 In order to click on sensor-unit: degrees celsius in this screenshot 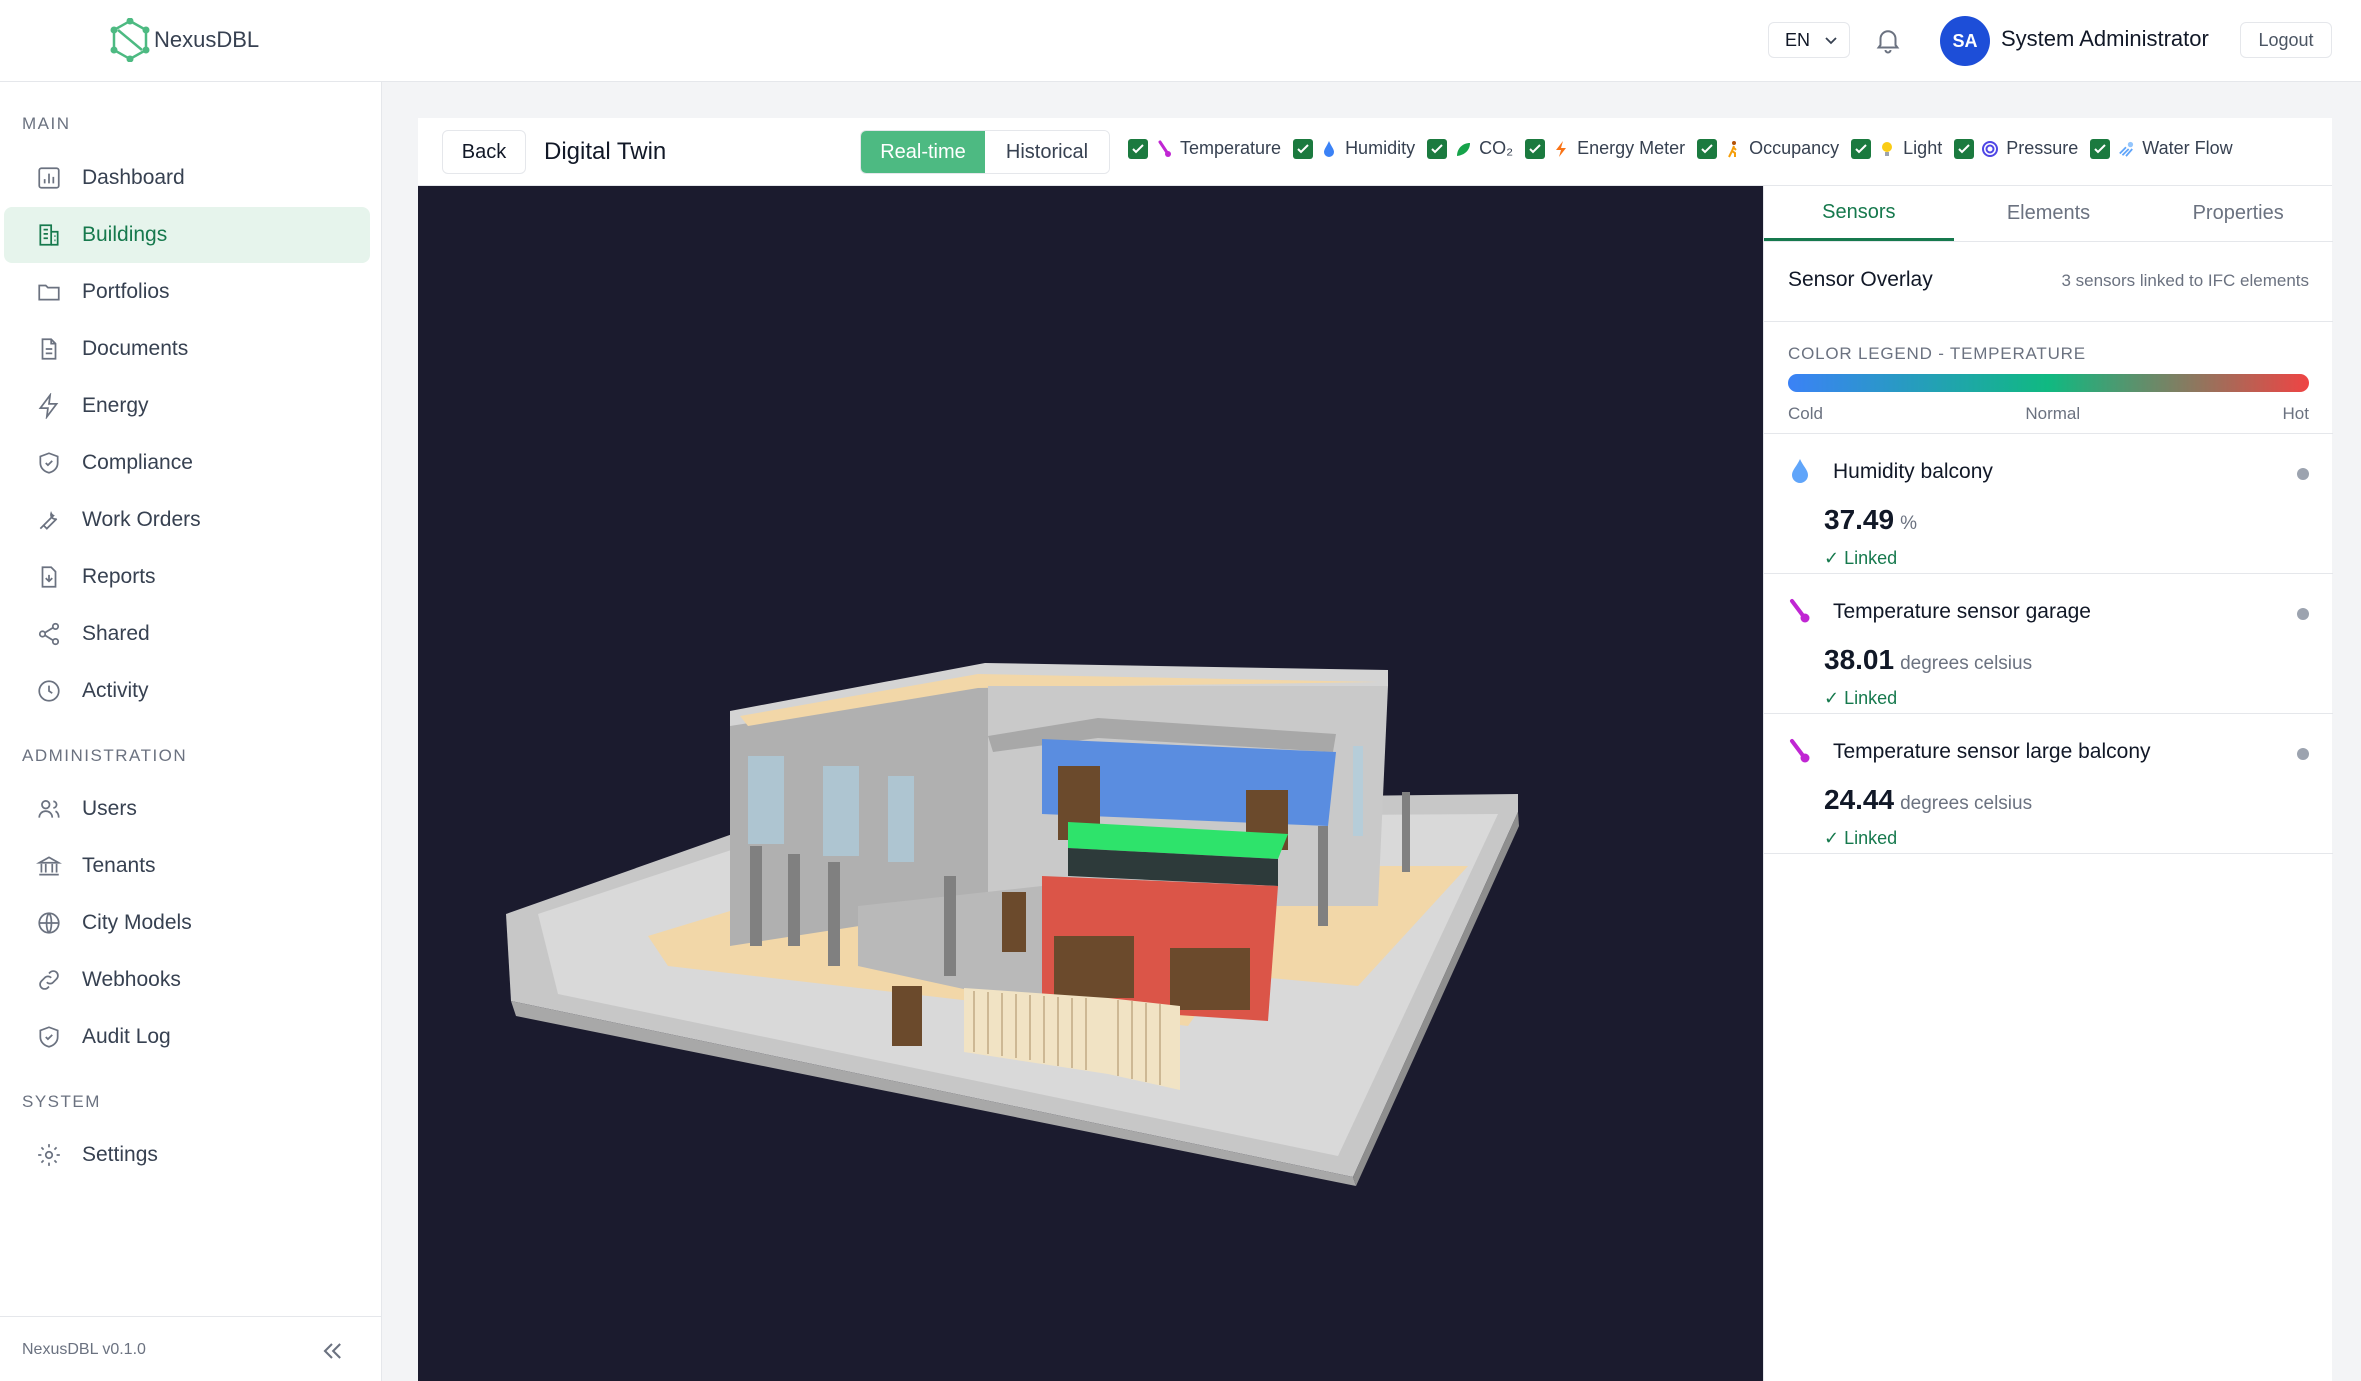, I will do `click(1966, 663)`.